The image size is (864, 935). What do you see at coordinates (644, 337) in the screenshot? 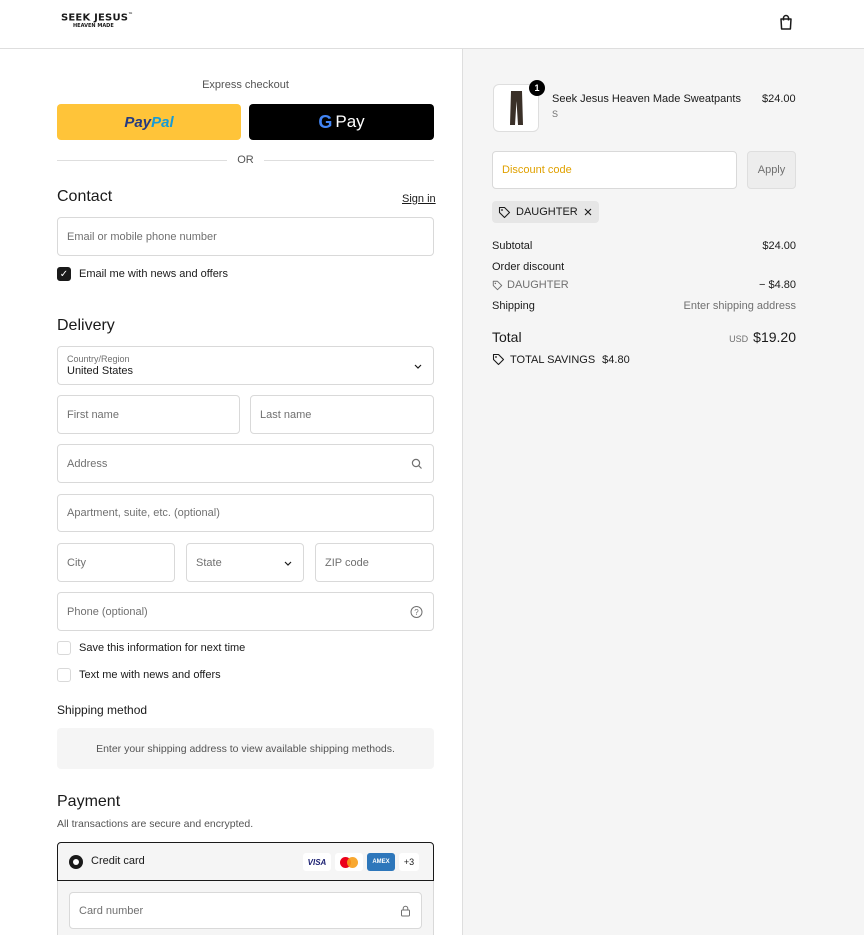
I see `total-row: Total USD $19.20` at bounding box center [644, 337].